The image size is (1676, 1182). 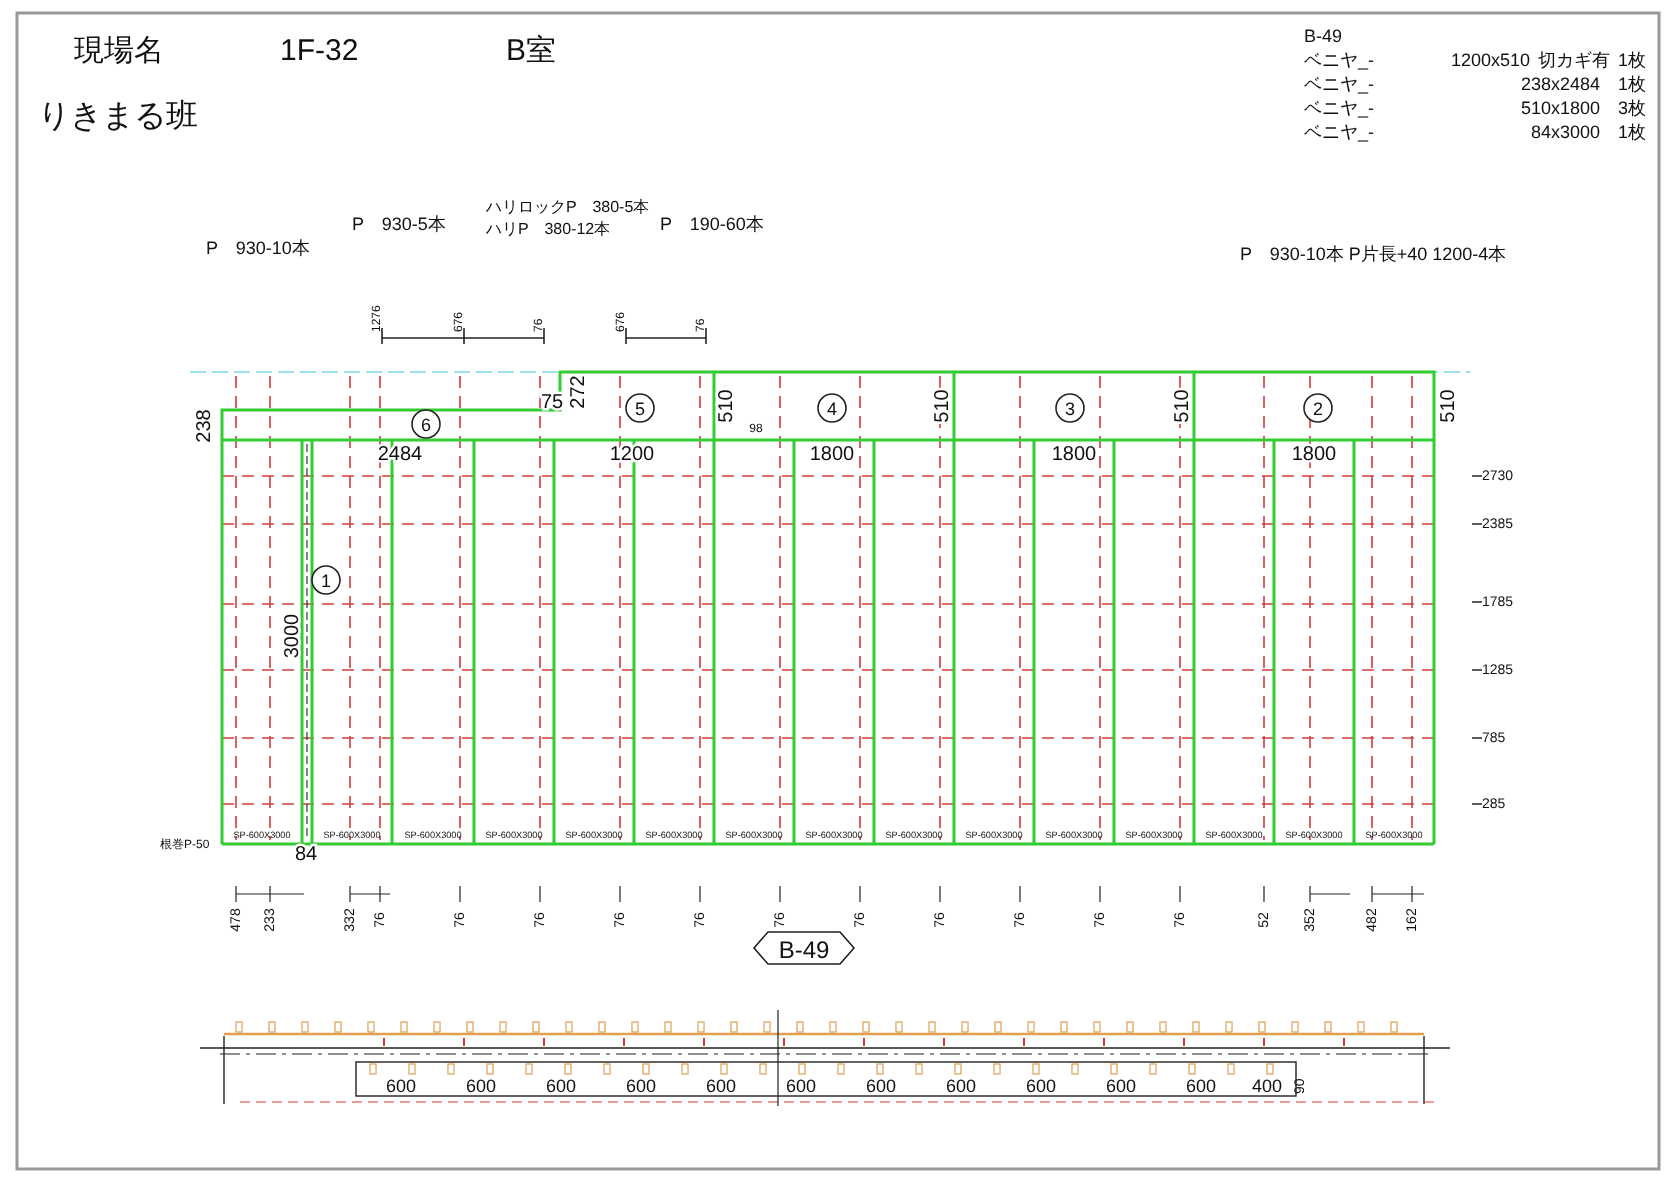 I want to click on pipe-note: P 930-10本 P片長+40 1200-4本, so click(x=1373, y=254).